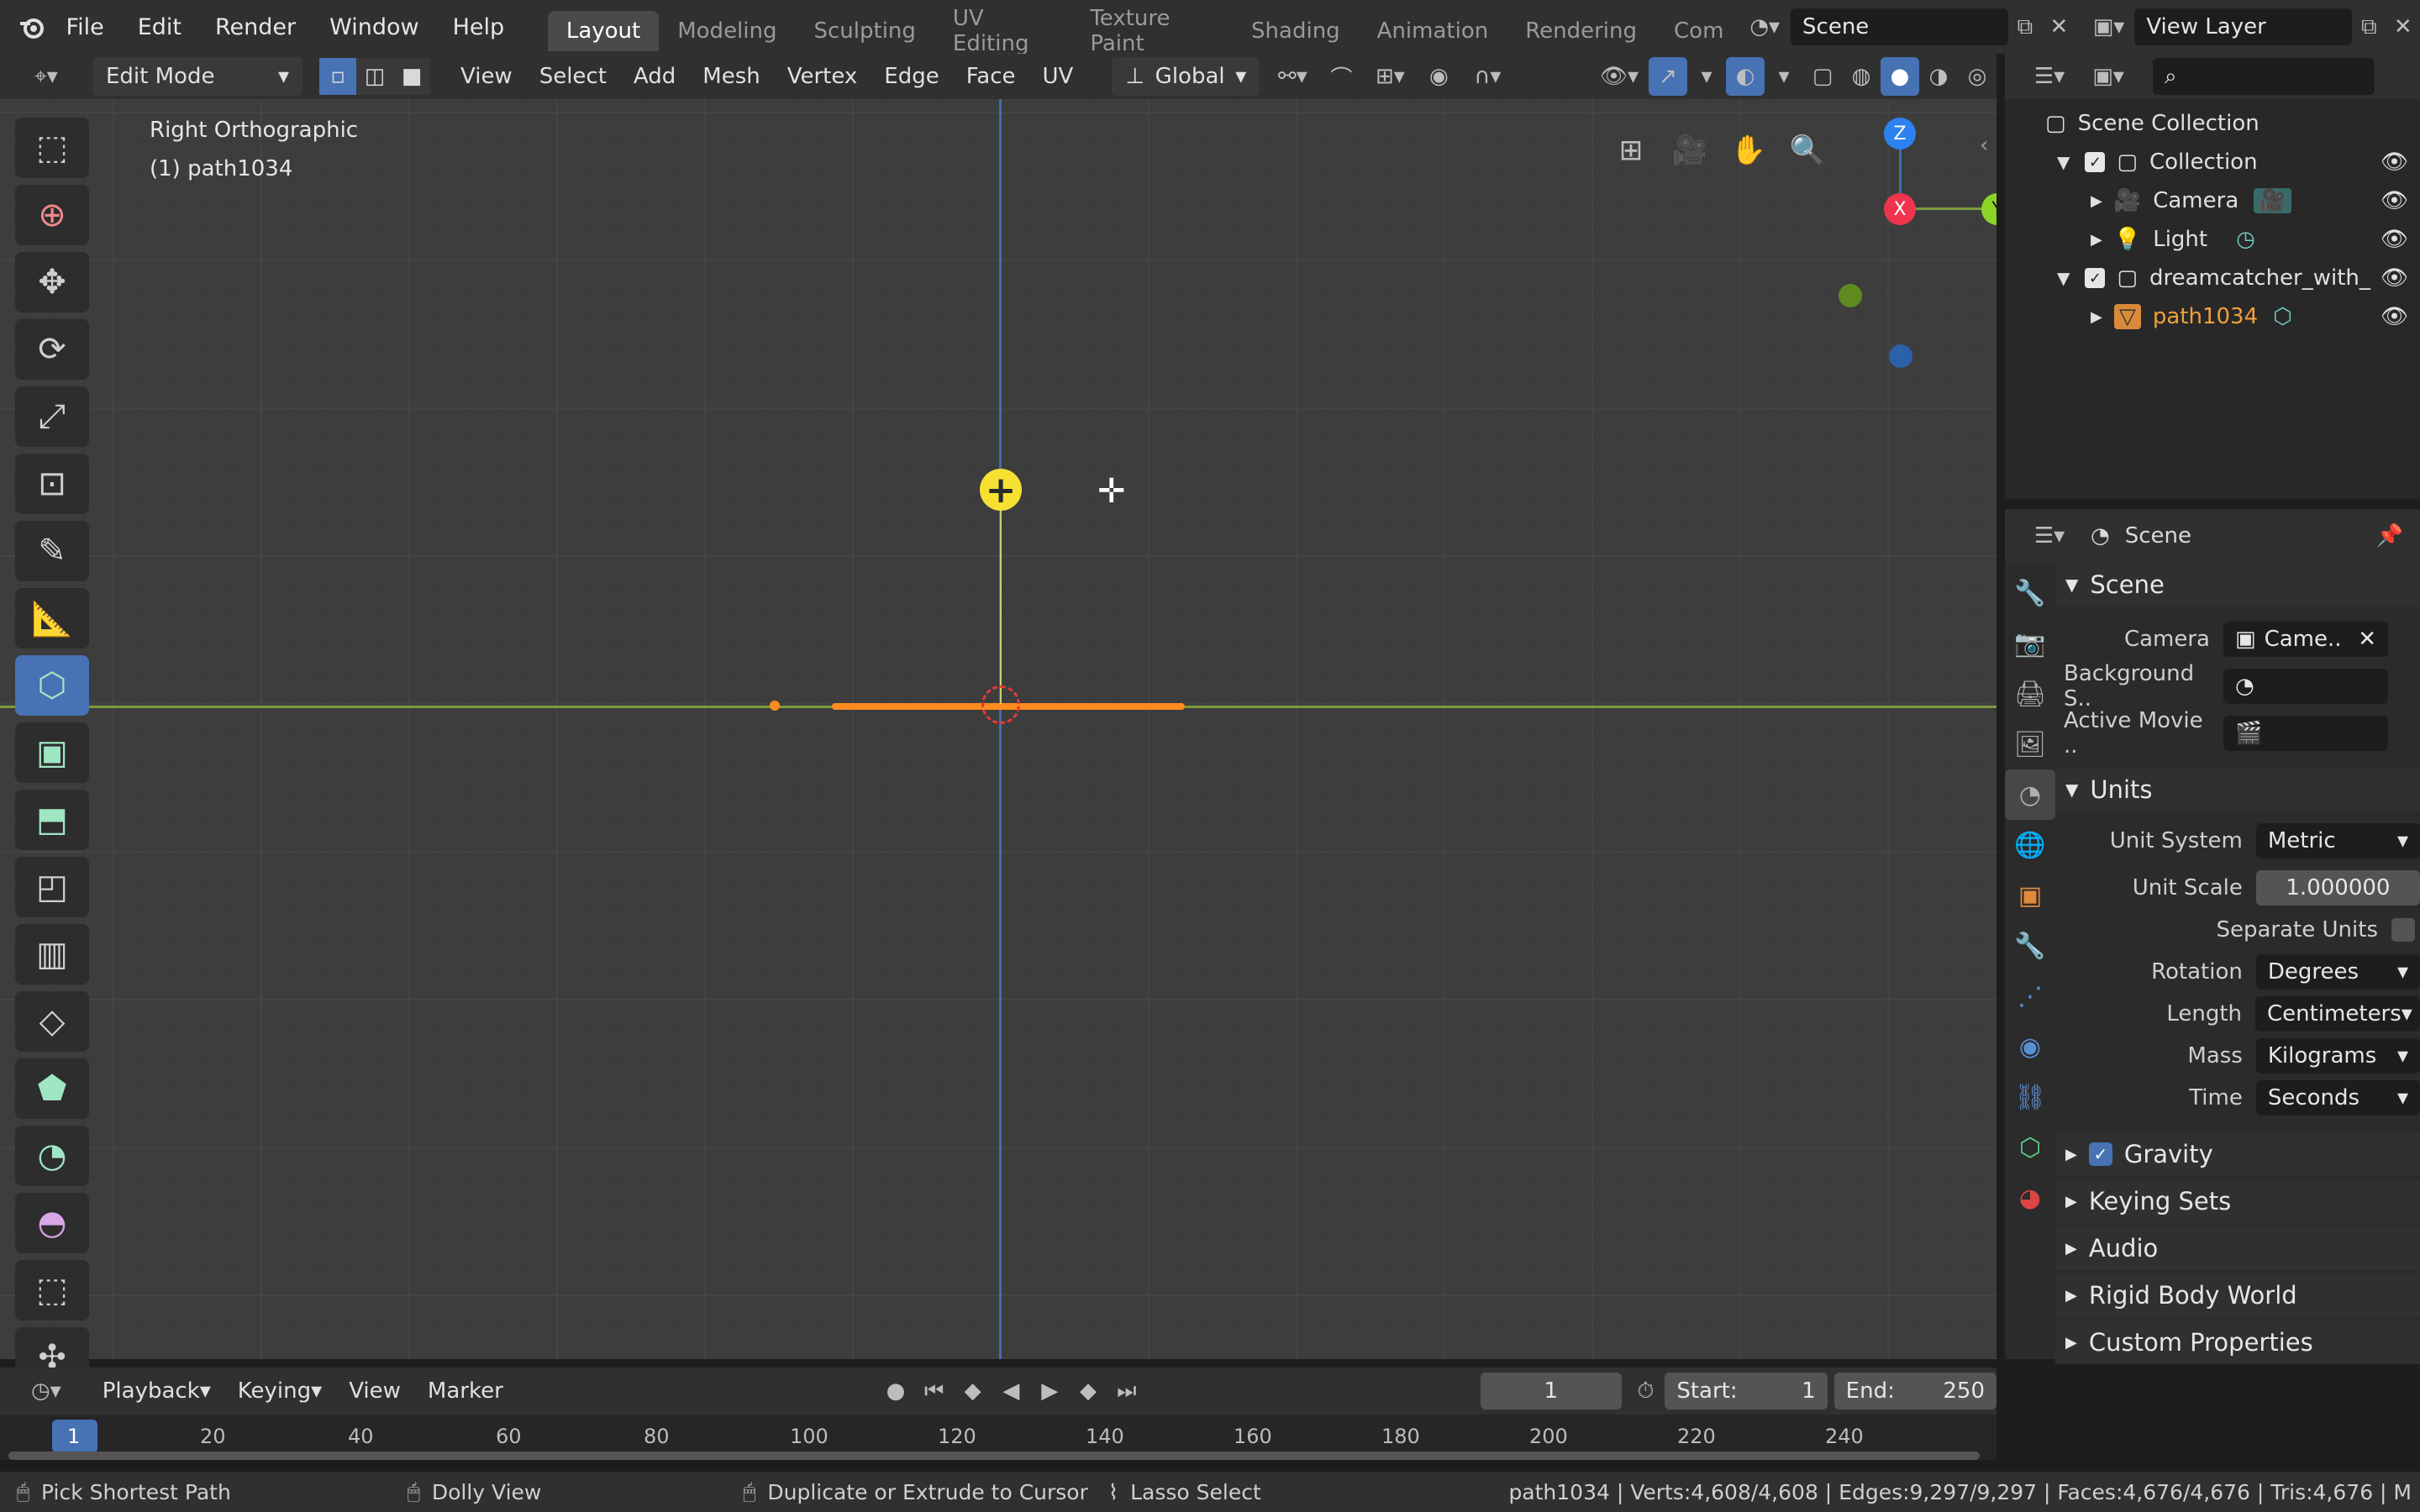 This screenshot has height=1512, width=2420. I want to click on wireframe-shading-icon: ◍, so click(1862, 76).